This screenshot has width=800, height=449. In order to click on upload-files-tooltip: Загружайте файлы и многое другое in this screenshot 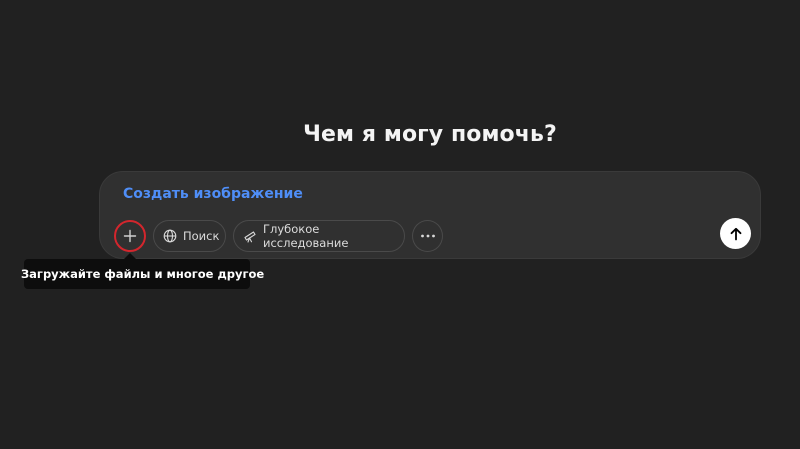, I will do `click(142, 274)`.